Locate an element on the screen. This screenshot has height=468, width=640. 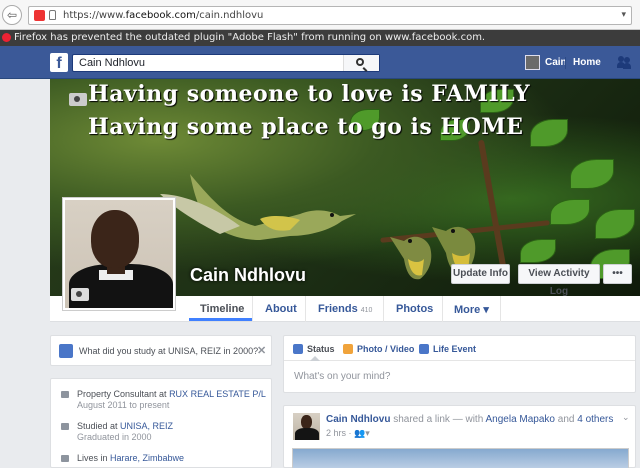
back-arrow-icon: ⇦ is located at coordinates (12, 15).